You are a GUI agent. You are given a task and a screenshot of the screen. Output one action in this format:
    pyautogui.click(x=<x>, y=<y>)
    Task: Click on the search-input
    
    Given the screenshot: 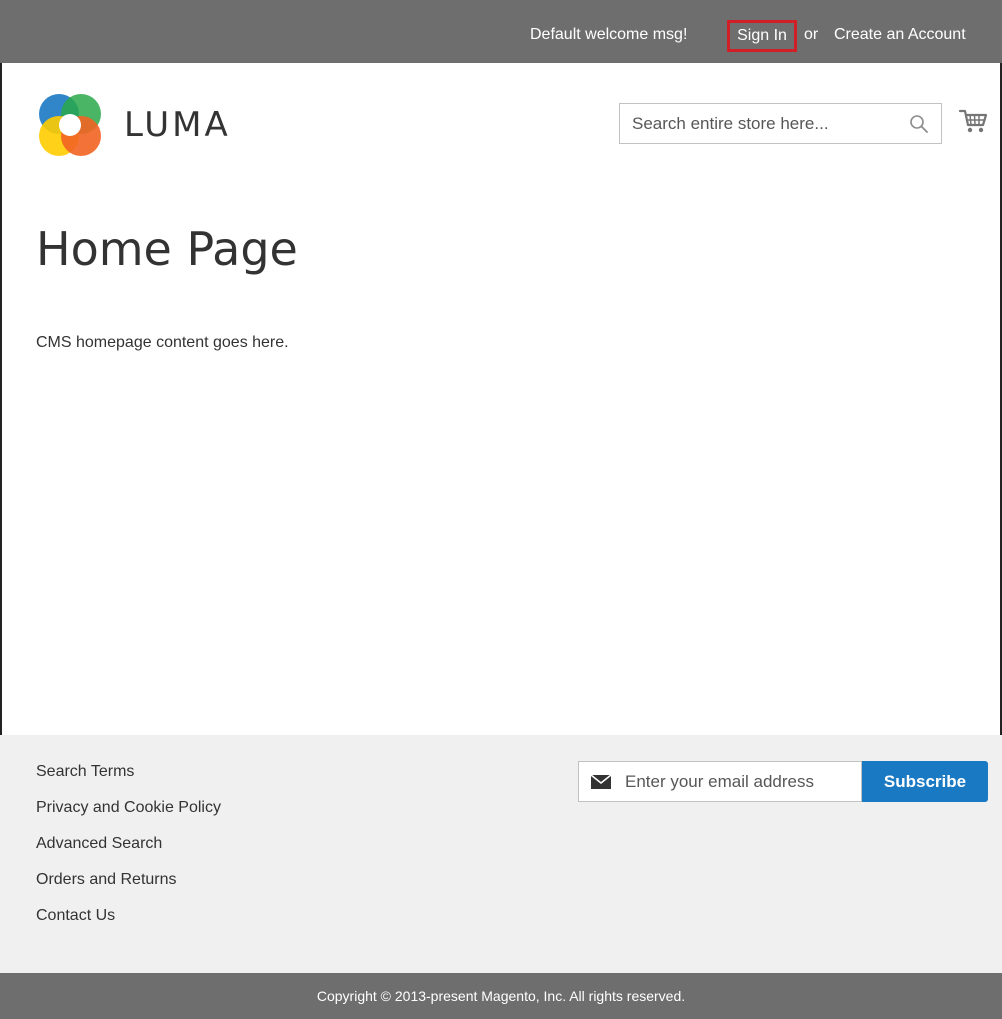 What is the action you would take?
    pyautogui.click(x=760, y=123)
    